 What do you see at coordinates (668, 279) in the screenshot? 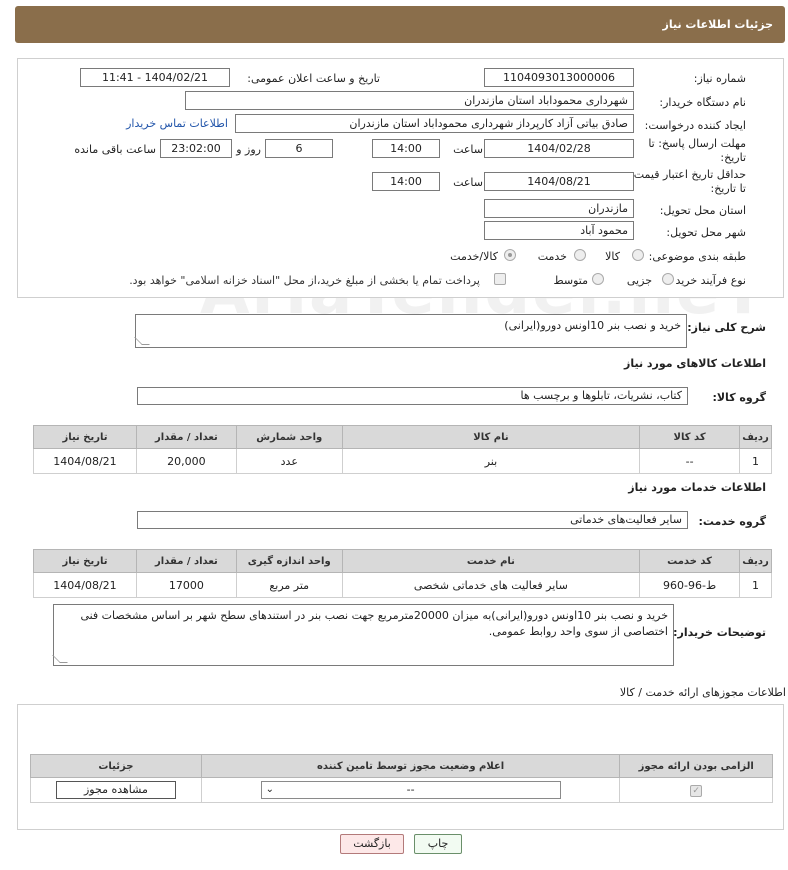
I see `purchase-type-partial-radio` at bounding box center [668, 279].